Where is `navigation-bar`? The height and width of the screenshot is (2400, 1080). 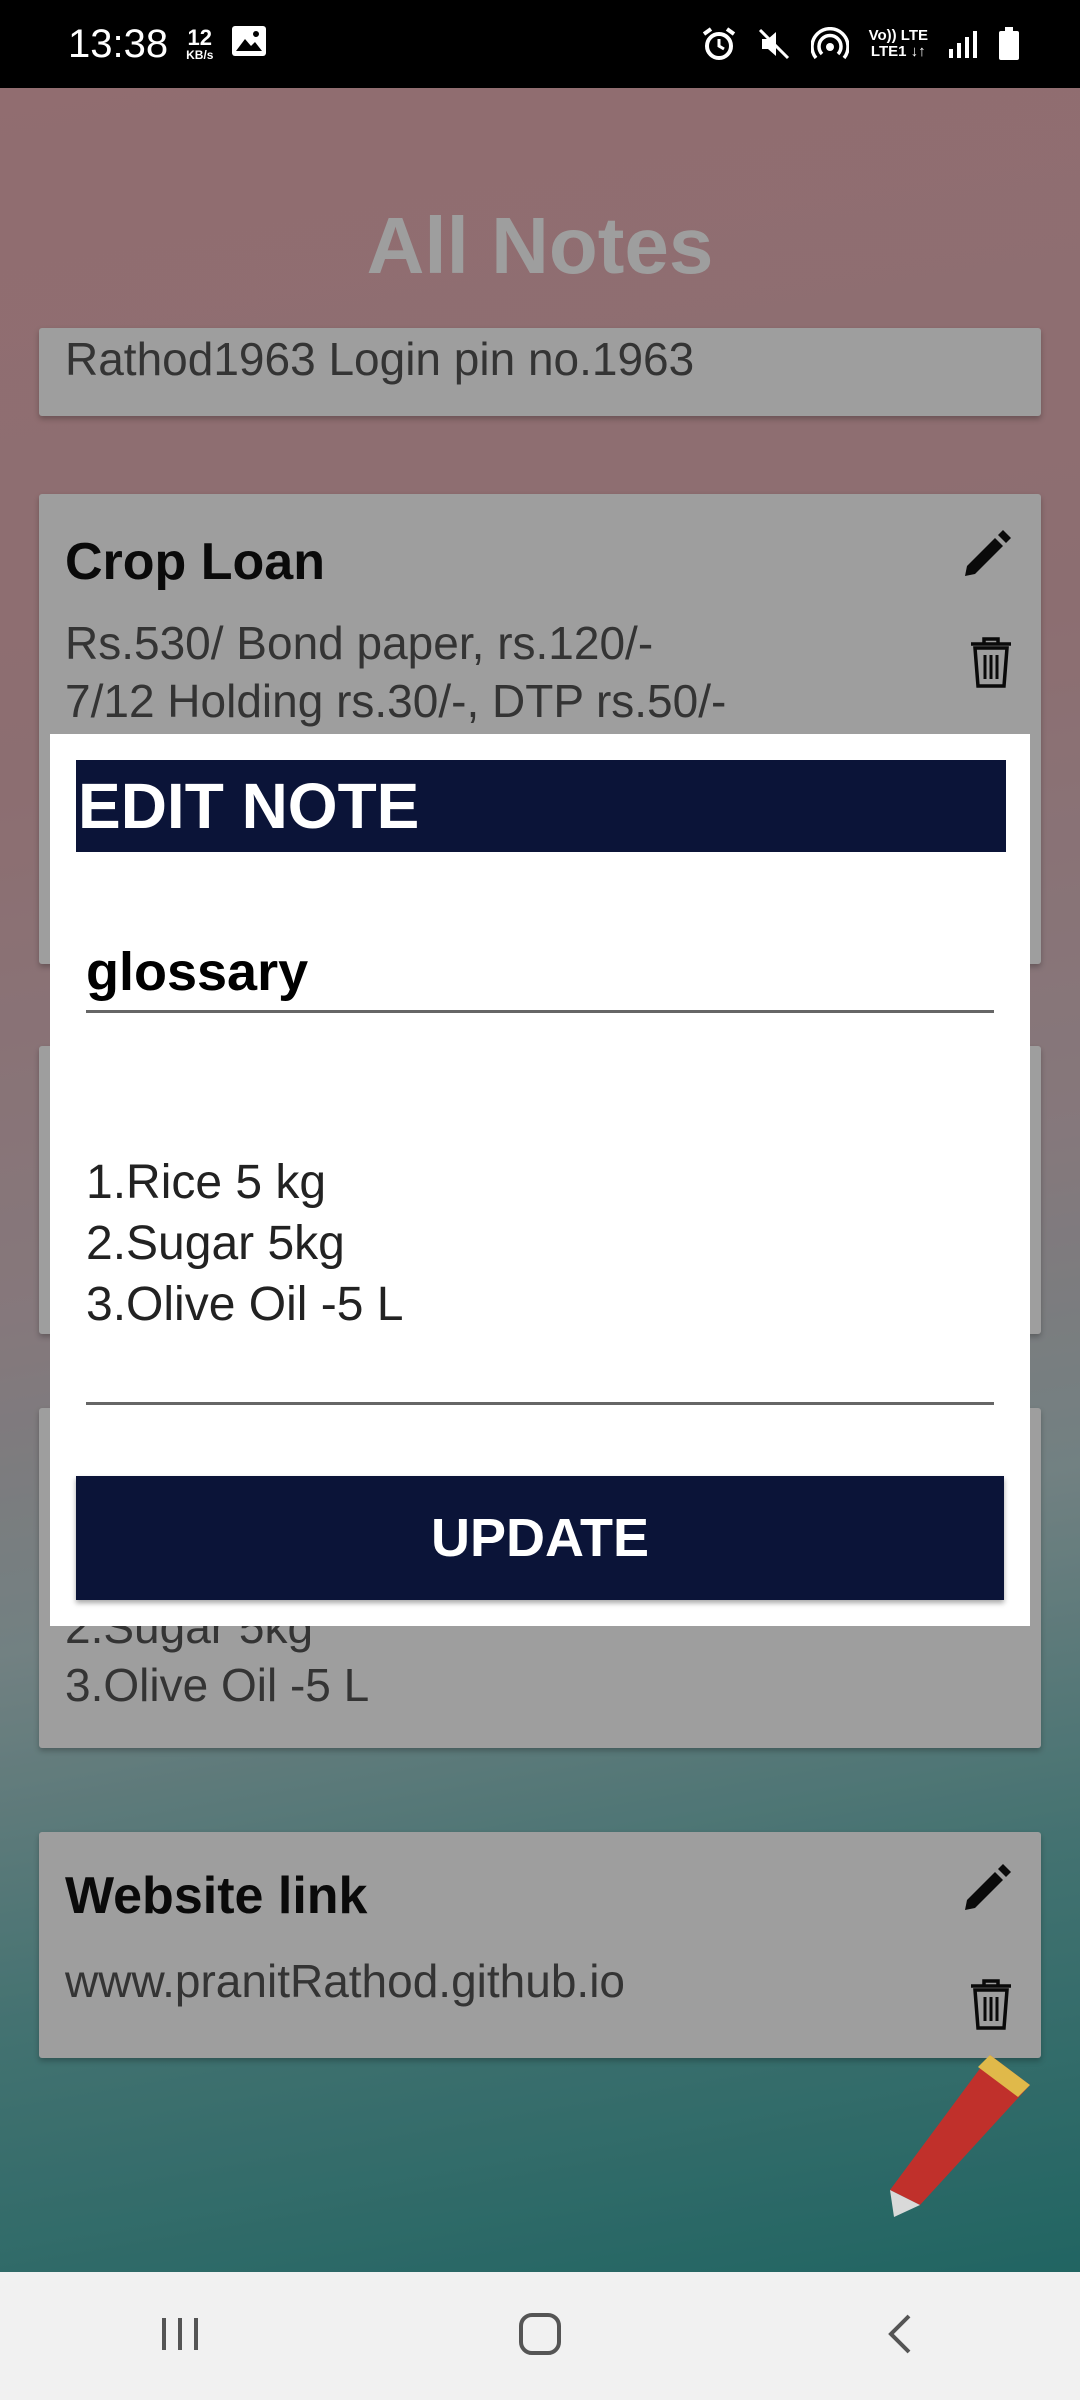
navigation-bar is located at coordinates (540, 2336).